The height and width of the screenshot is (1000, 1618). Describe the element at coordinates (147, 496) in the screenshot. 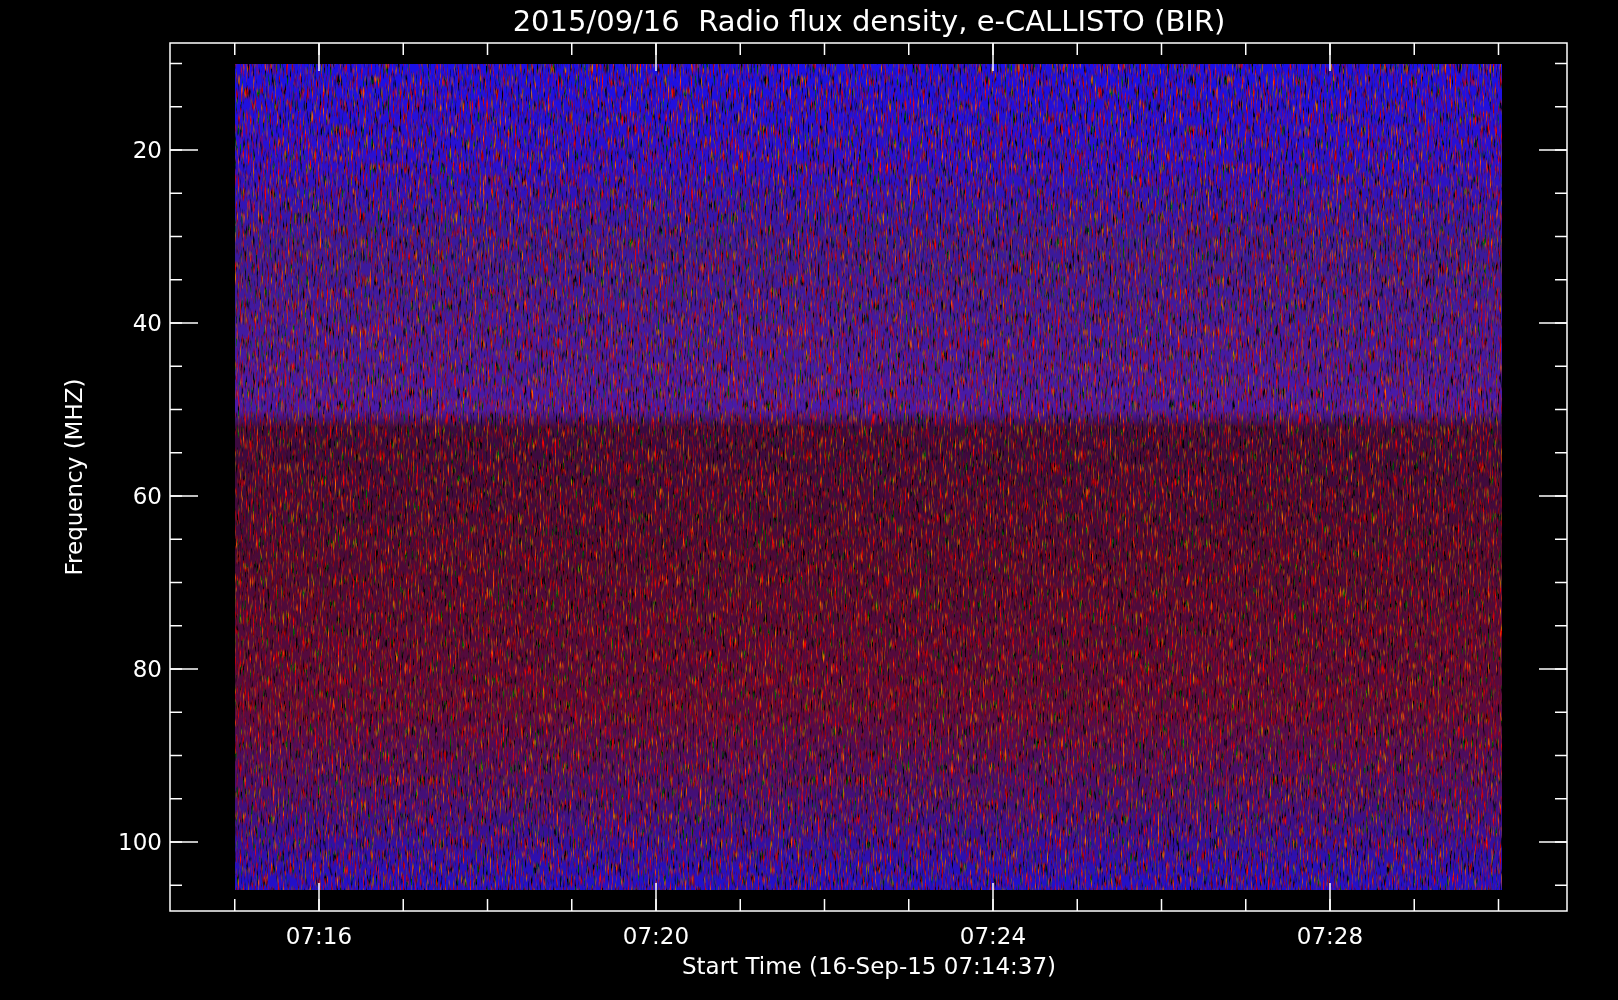

I see `y-tick-label: 60` at that location.